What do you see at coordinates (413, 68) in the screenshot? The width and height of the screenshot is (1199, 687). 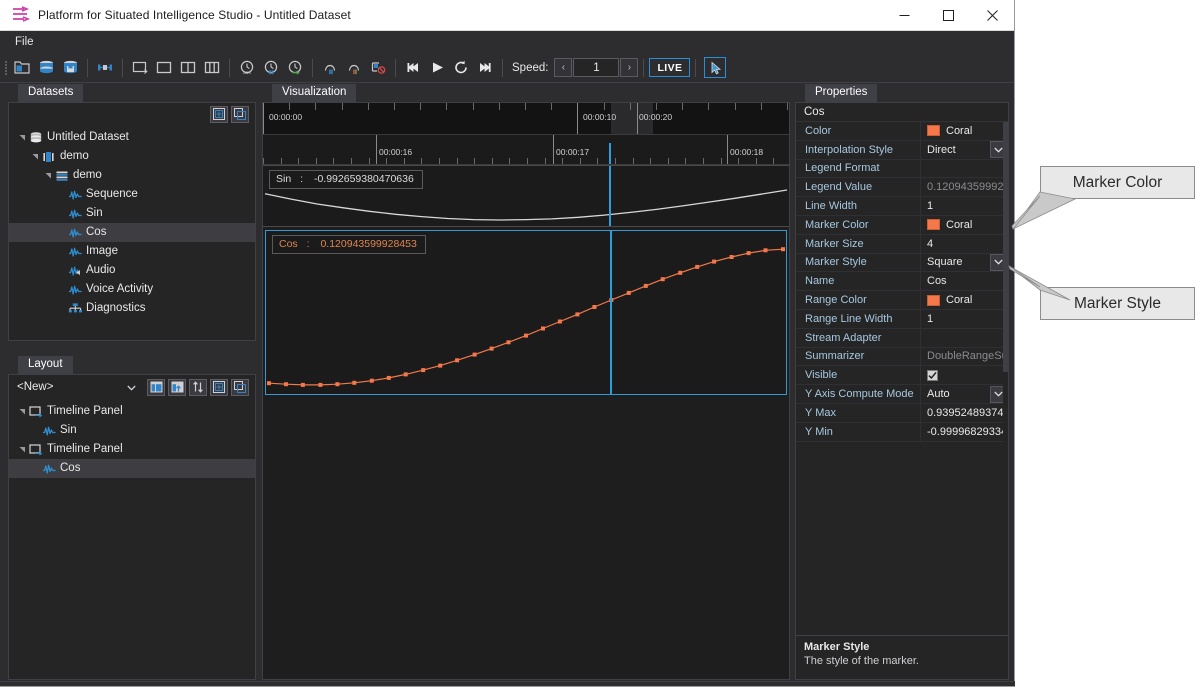 I see `skip-back-icon` at bounding box center [413, 68].